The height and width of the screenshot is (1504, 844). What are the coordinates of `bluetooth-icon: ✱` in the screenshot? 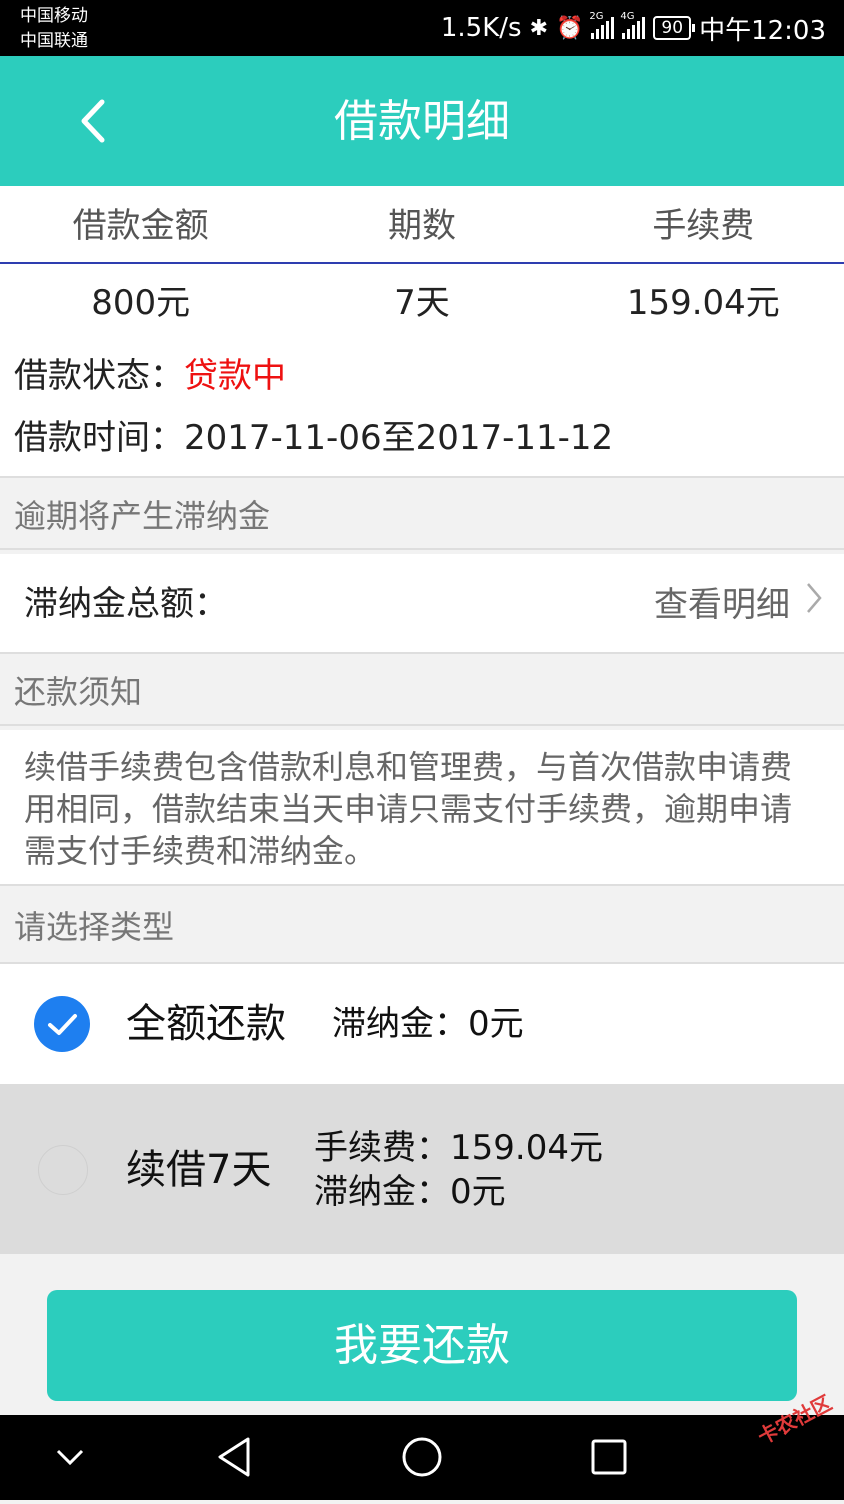 It's located at (539, 28).